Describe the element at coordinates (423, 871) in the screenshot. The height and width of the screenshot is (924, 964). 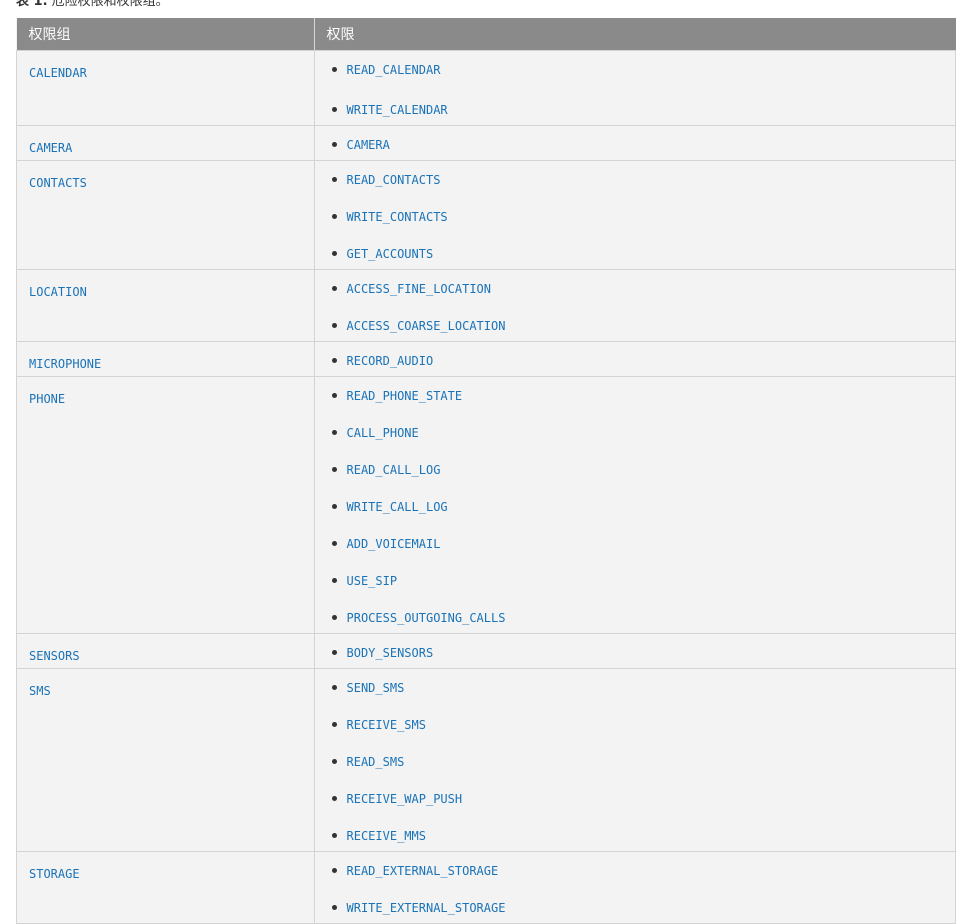
I see `permission-link: READ_EXTERNAL_STORAGE` at that location.